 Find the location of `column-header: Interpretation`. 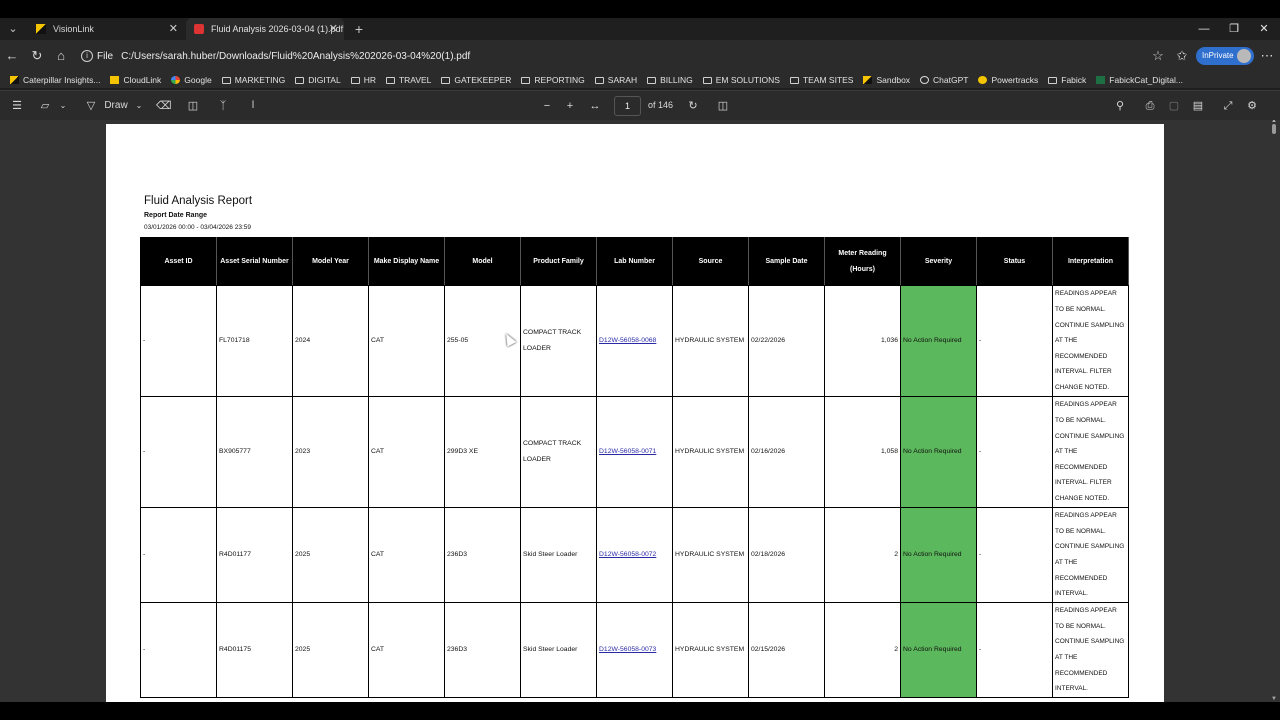

column-header: Interpretation is located at coordinates (1090, 261).